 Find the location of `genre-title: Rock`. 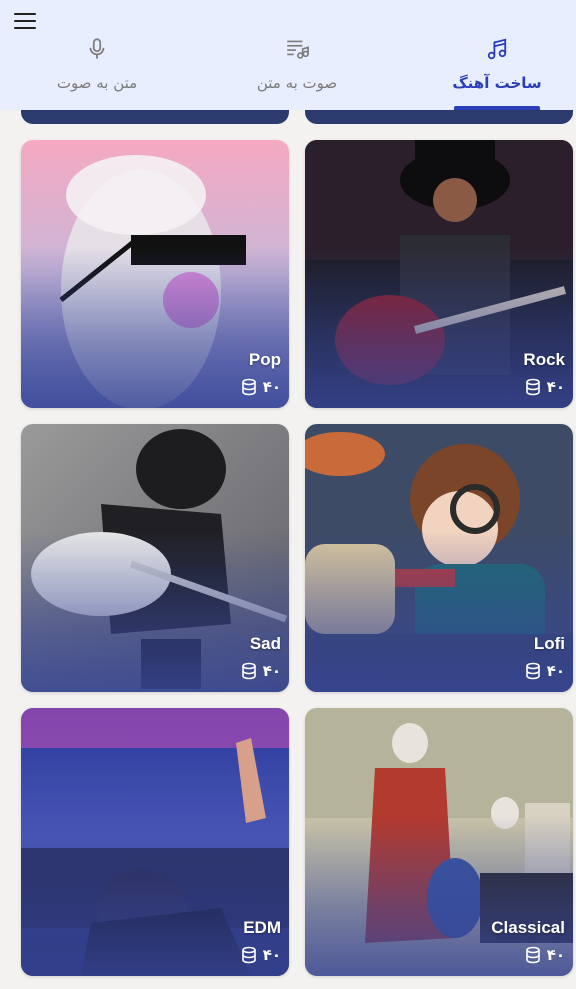

genre-title: Rock is located at coordinates (544, 359).